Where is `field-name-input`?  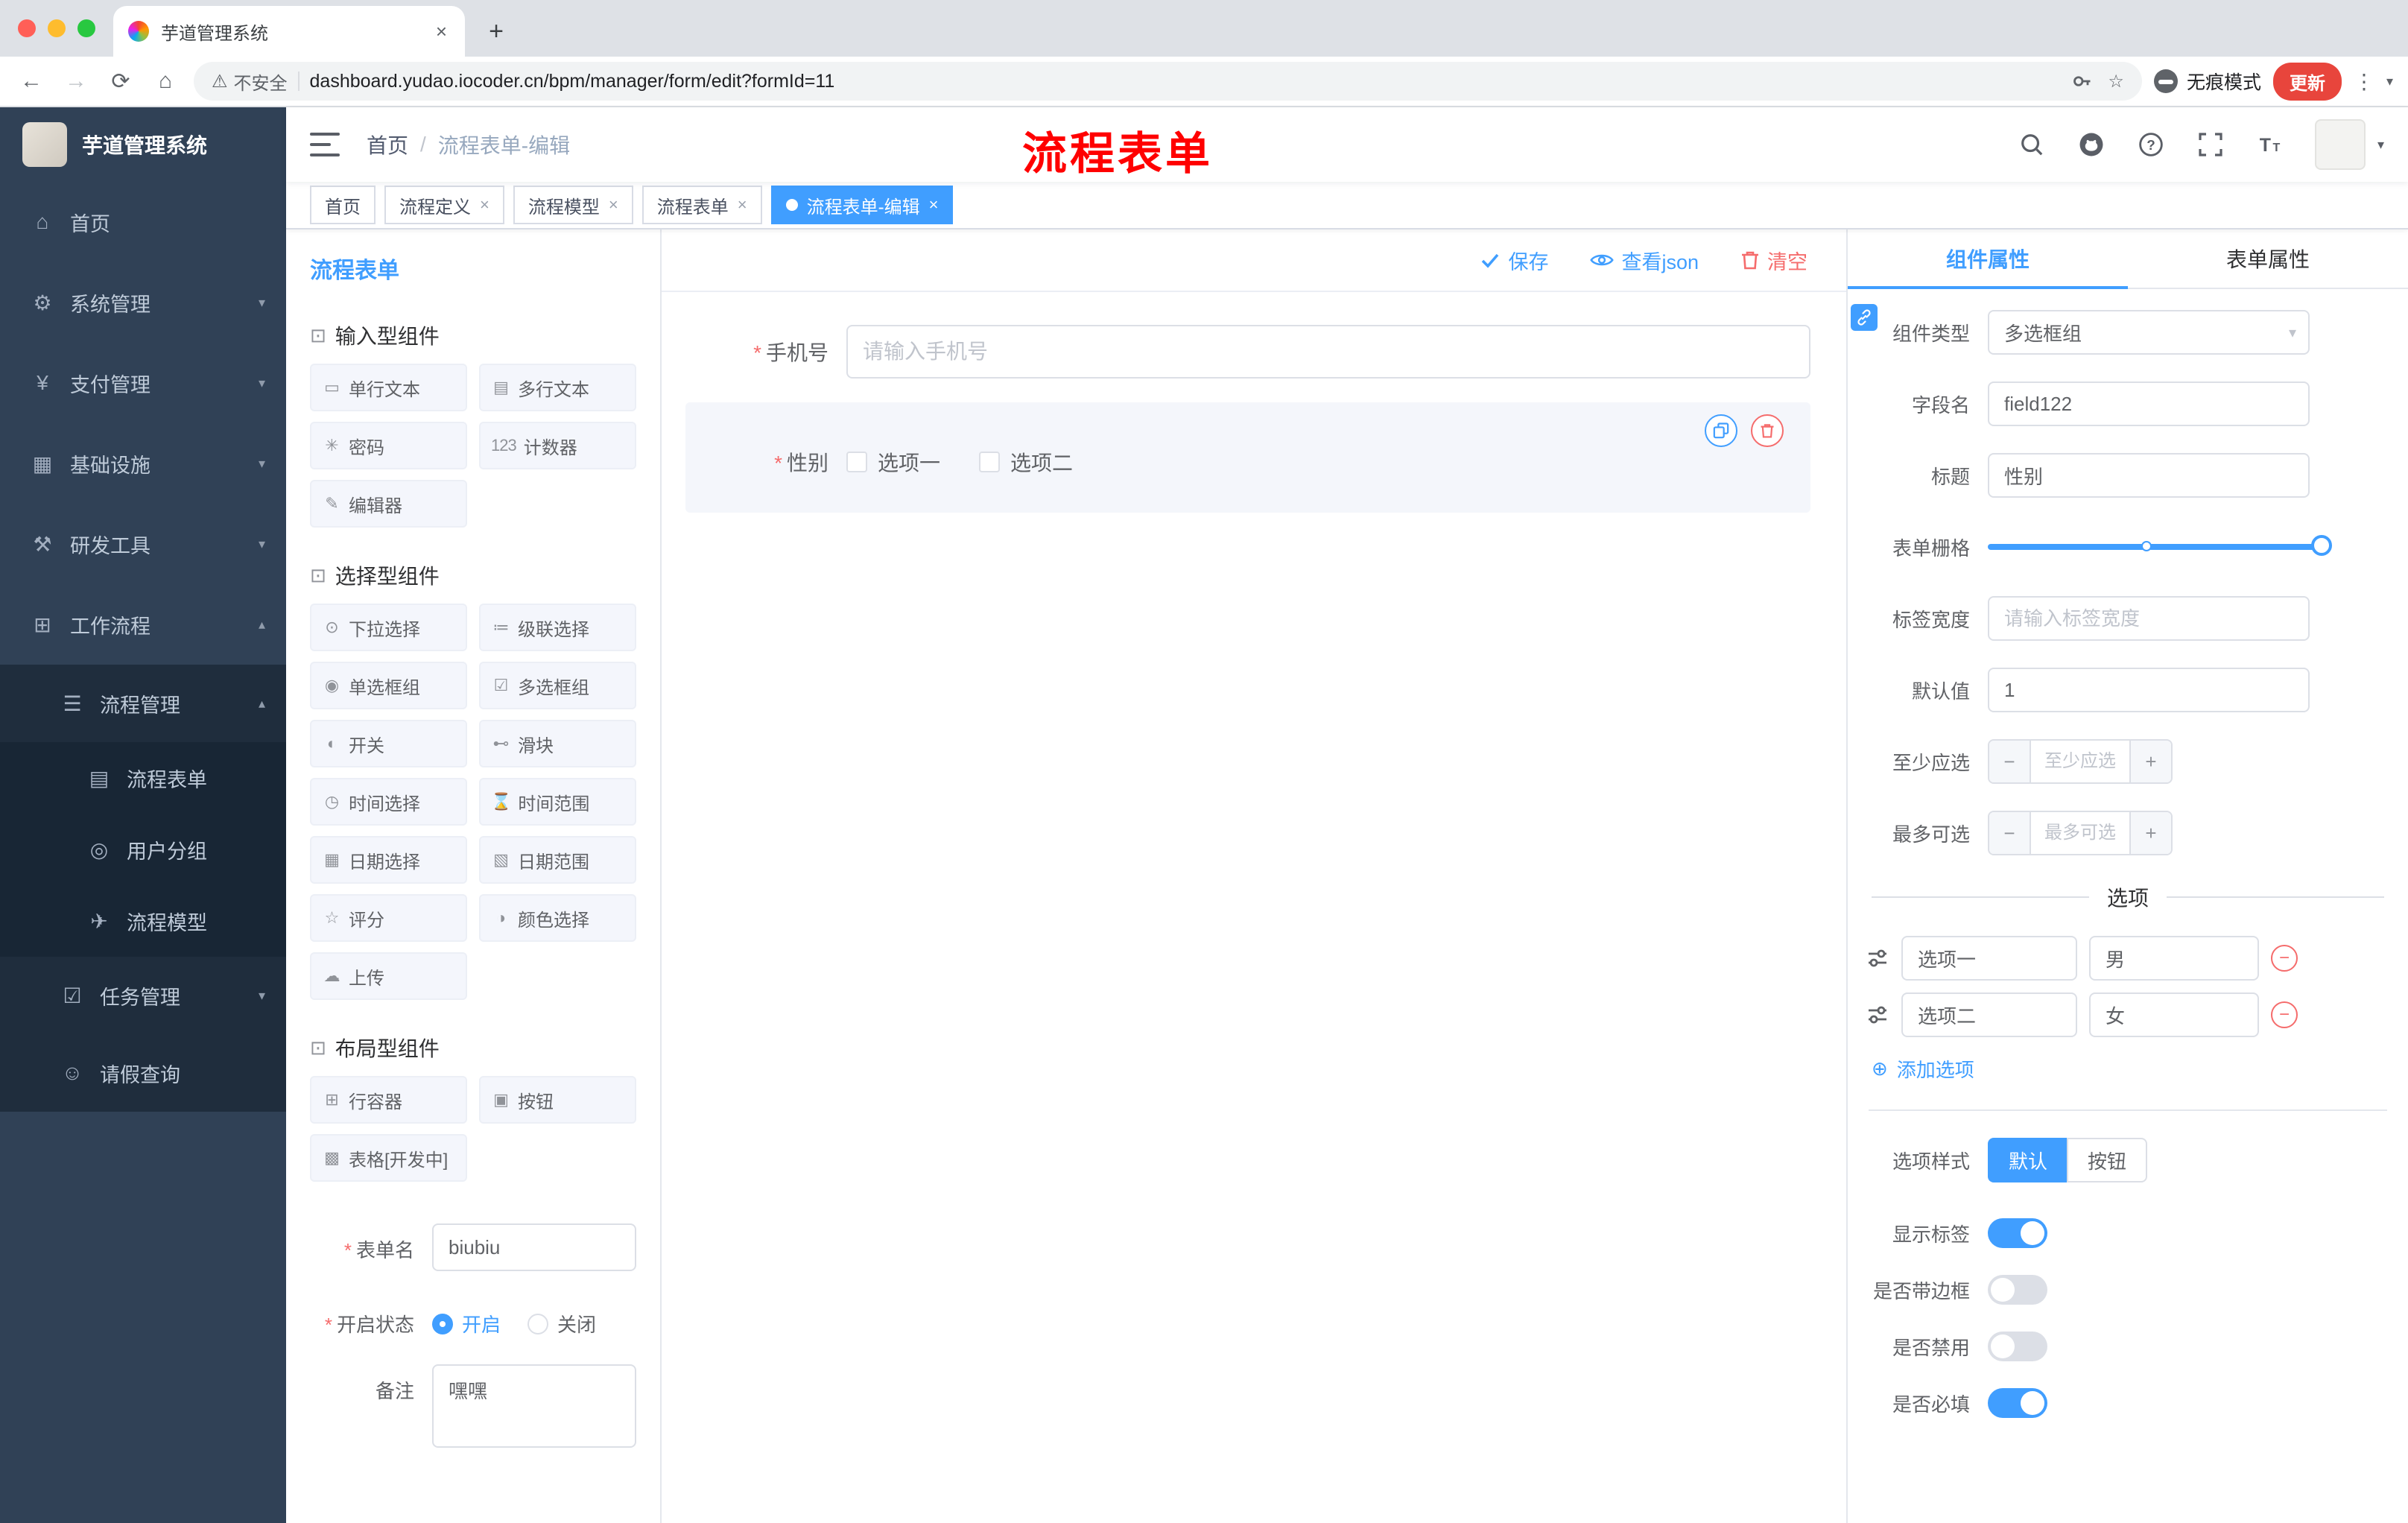 field-name-input is located at coordinates (2149, 404).